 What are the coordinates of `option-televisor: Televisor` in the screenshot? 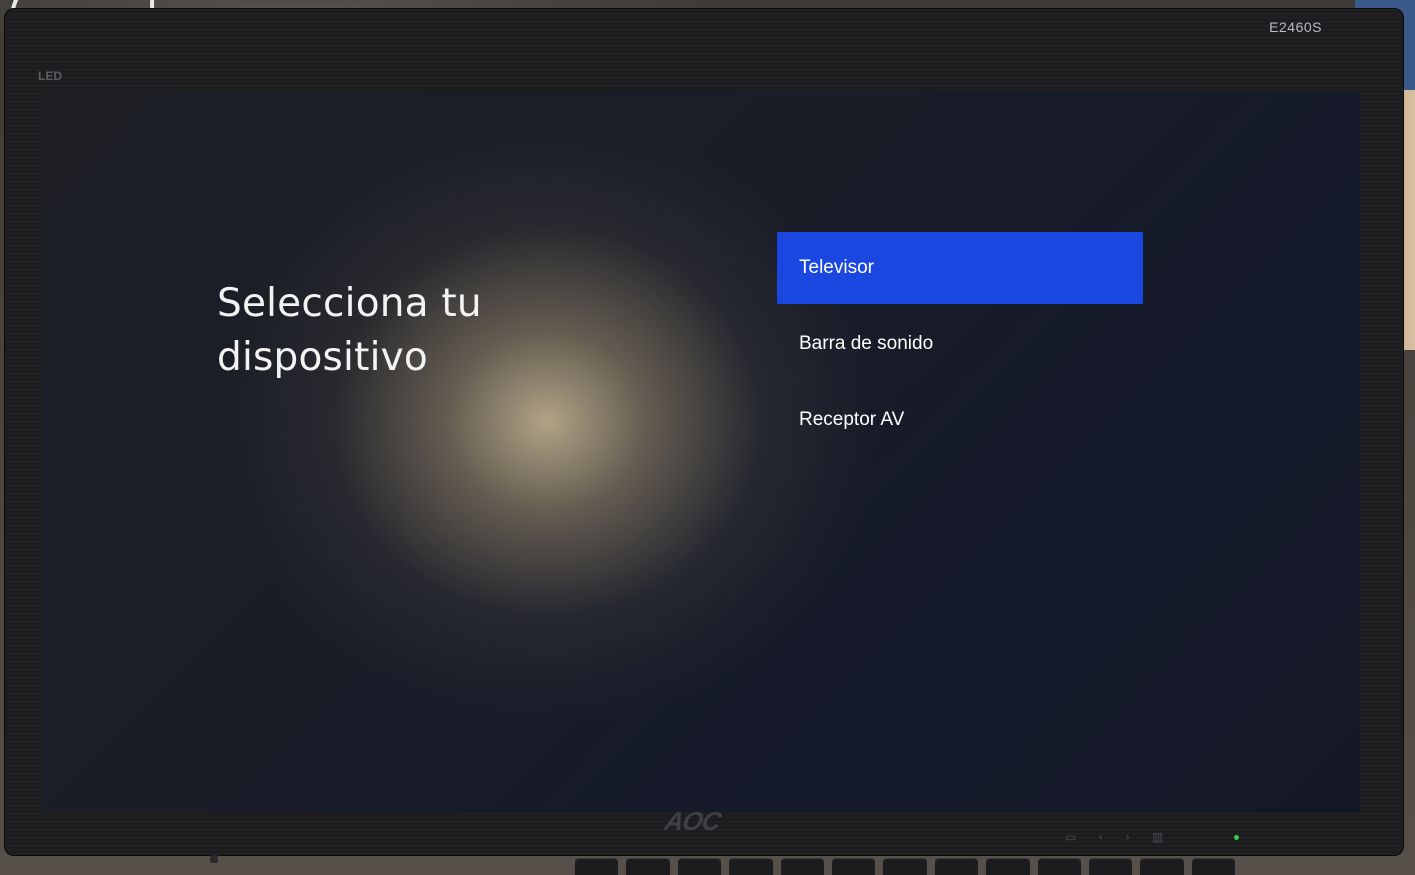 It's located at (960, 268).